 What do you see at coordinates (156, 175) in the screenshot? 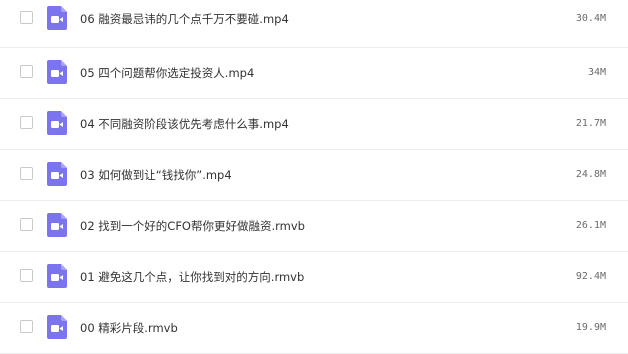
I see `file-name: 03 如何做到让“钱找你”.mp4` at bounding box center [156, 175].